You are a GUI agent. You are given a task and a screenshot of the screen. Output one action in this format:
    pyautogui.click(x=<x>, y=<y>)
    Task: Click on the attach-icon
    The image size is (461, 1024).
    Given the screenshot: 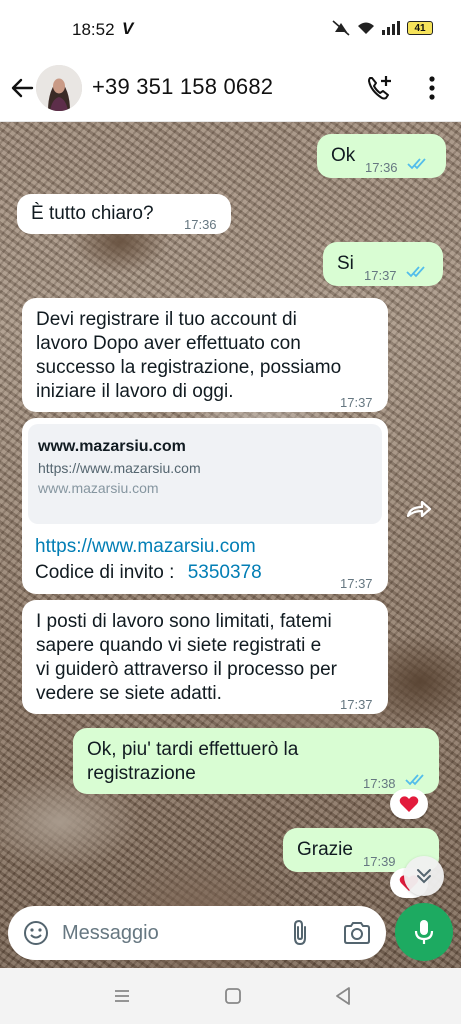 What is the action you would take?
    pyautogui.click(x=301, y=933)
    